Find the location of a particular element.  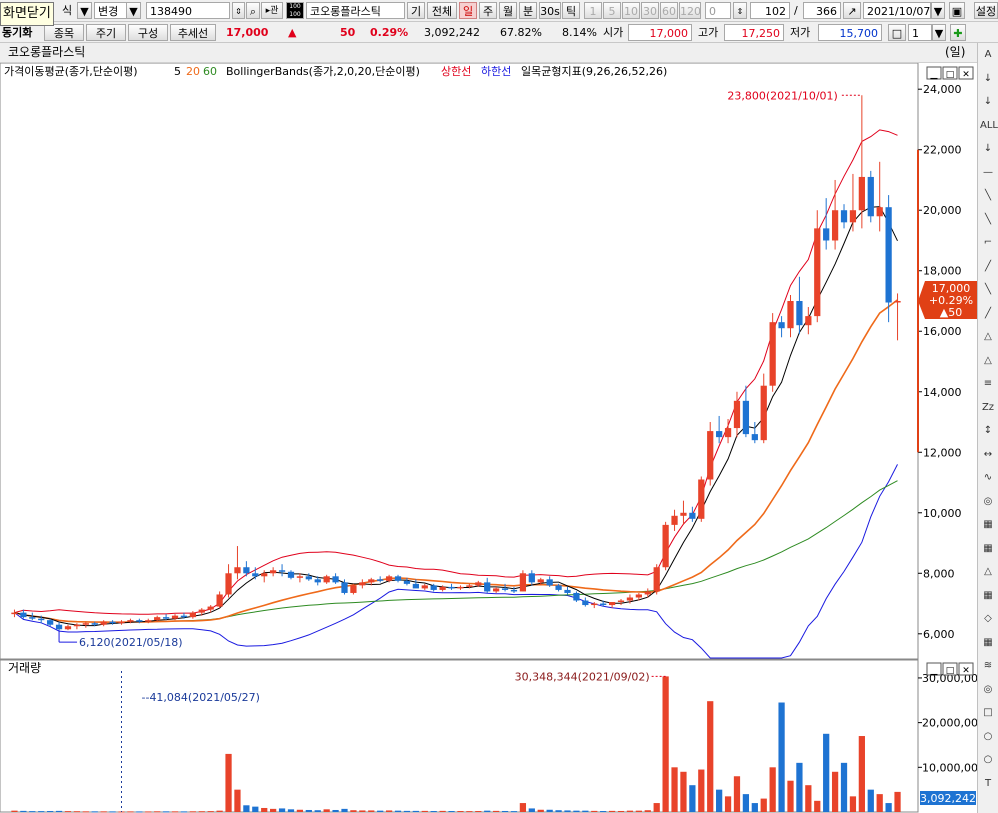

date-input: 2021/10/07 is located at coordinates (897, 10).